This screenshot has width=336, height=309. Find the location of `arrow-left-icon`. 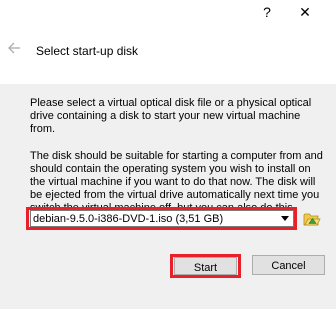

arrow-left-icon is located at coordinates (14, 48).